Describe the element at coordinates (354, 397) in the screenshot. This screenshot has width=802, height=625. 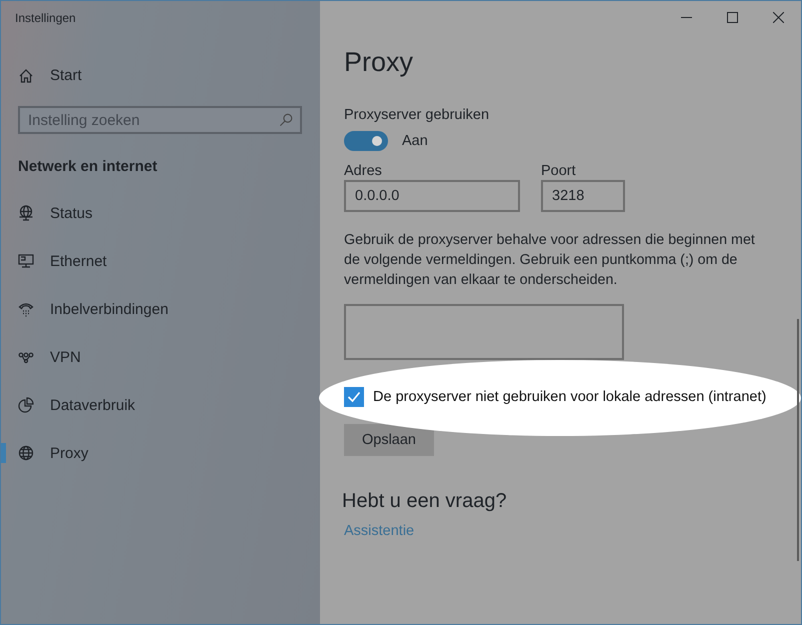
I see `check-icon` at that location.